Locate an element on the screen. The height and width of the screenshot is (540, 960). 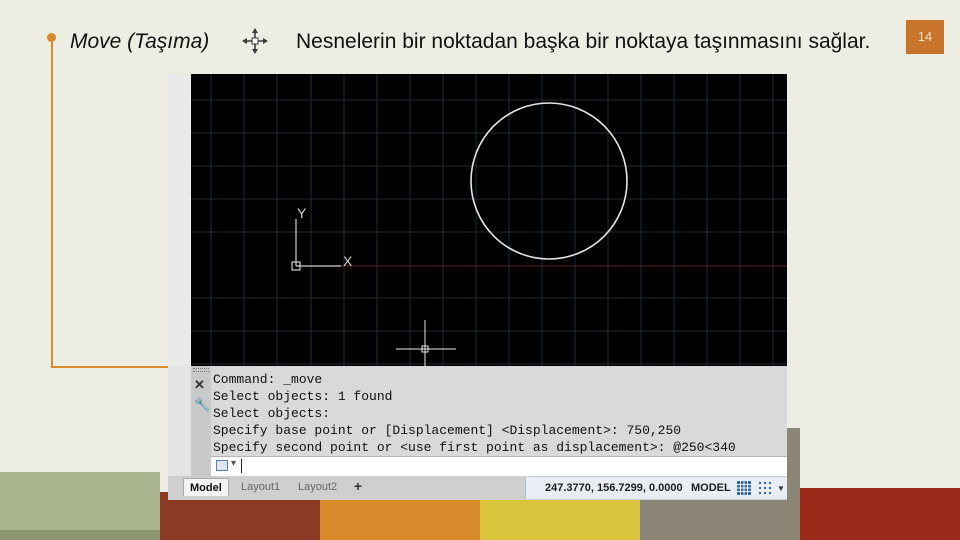
snap-icon is located at coordinates (765, 488).